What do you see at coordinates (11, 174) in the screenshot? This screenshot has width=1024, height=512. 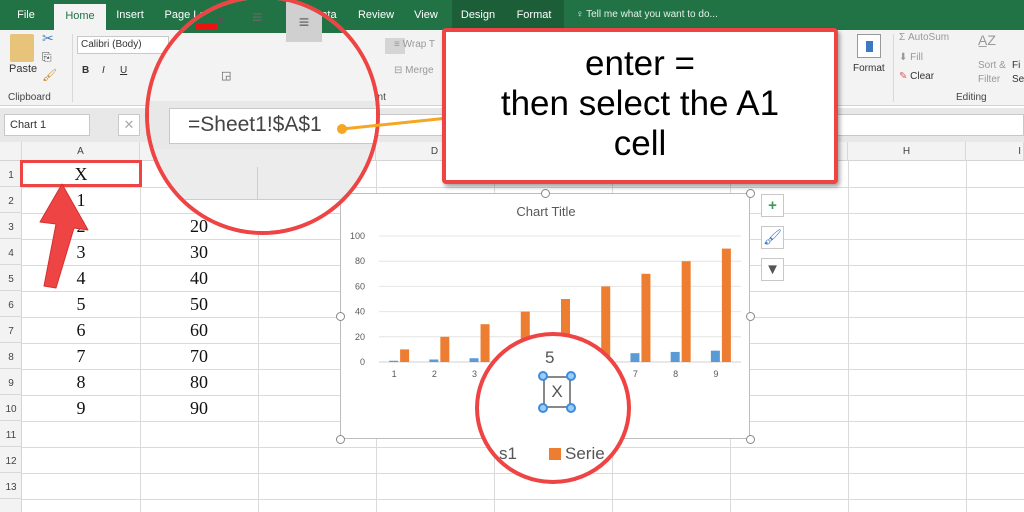 I see `row-header: 1` at bounding box center [11, 174].